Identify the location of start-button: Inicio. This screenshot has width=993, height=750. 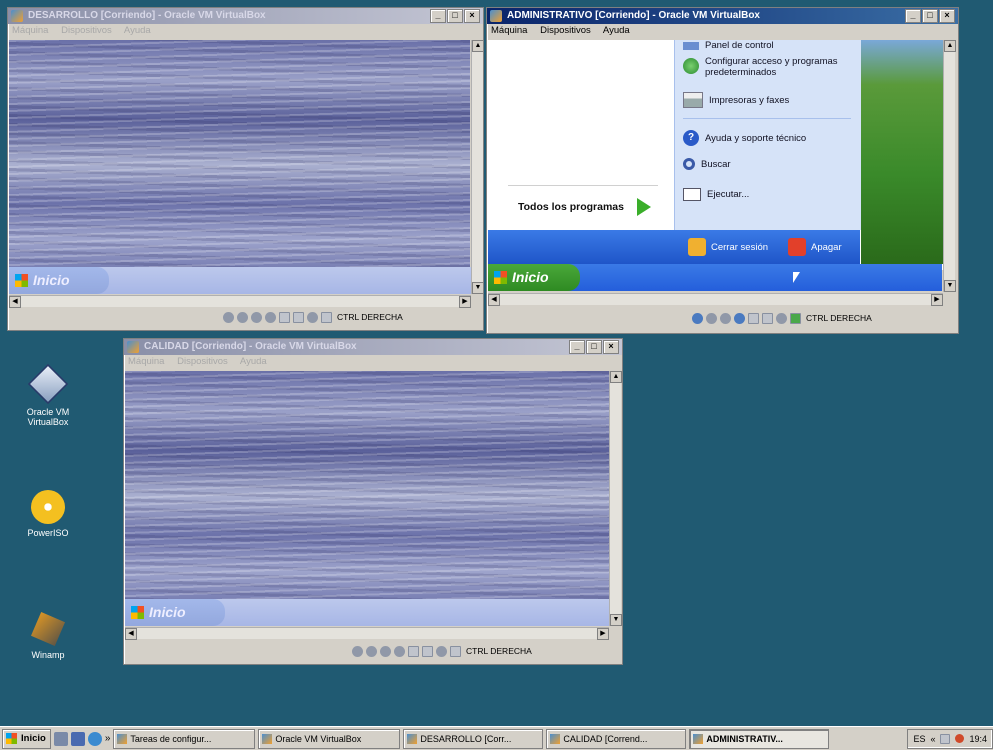
(26, 738).